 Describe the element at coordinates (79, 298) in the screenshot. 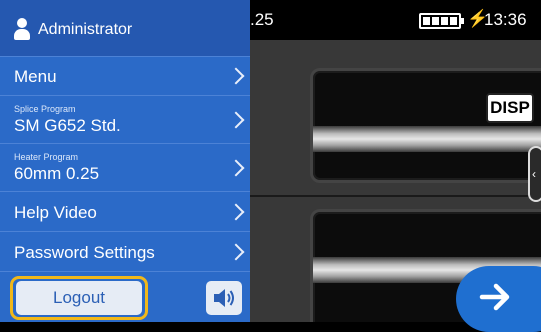

I see `logout-button: Logout` at that location.